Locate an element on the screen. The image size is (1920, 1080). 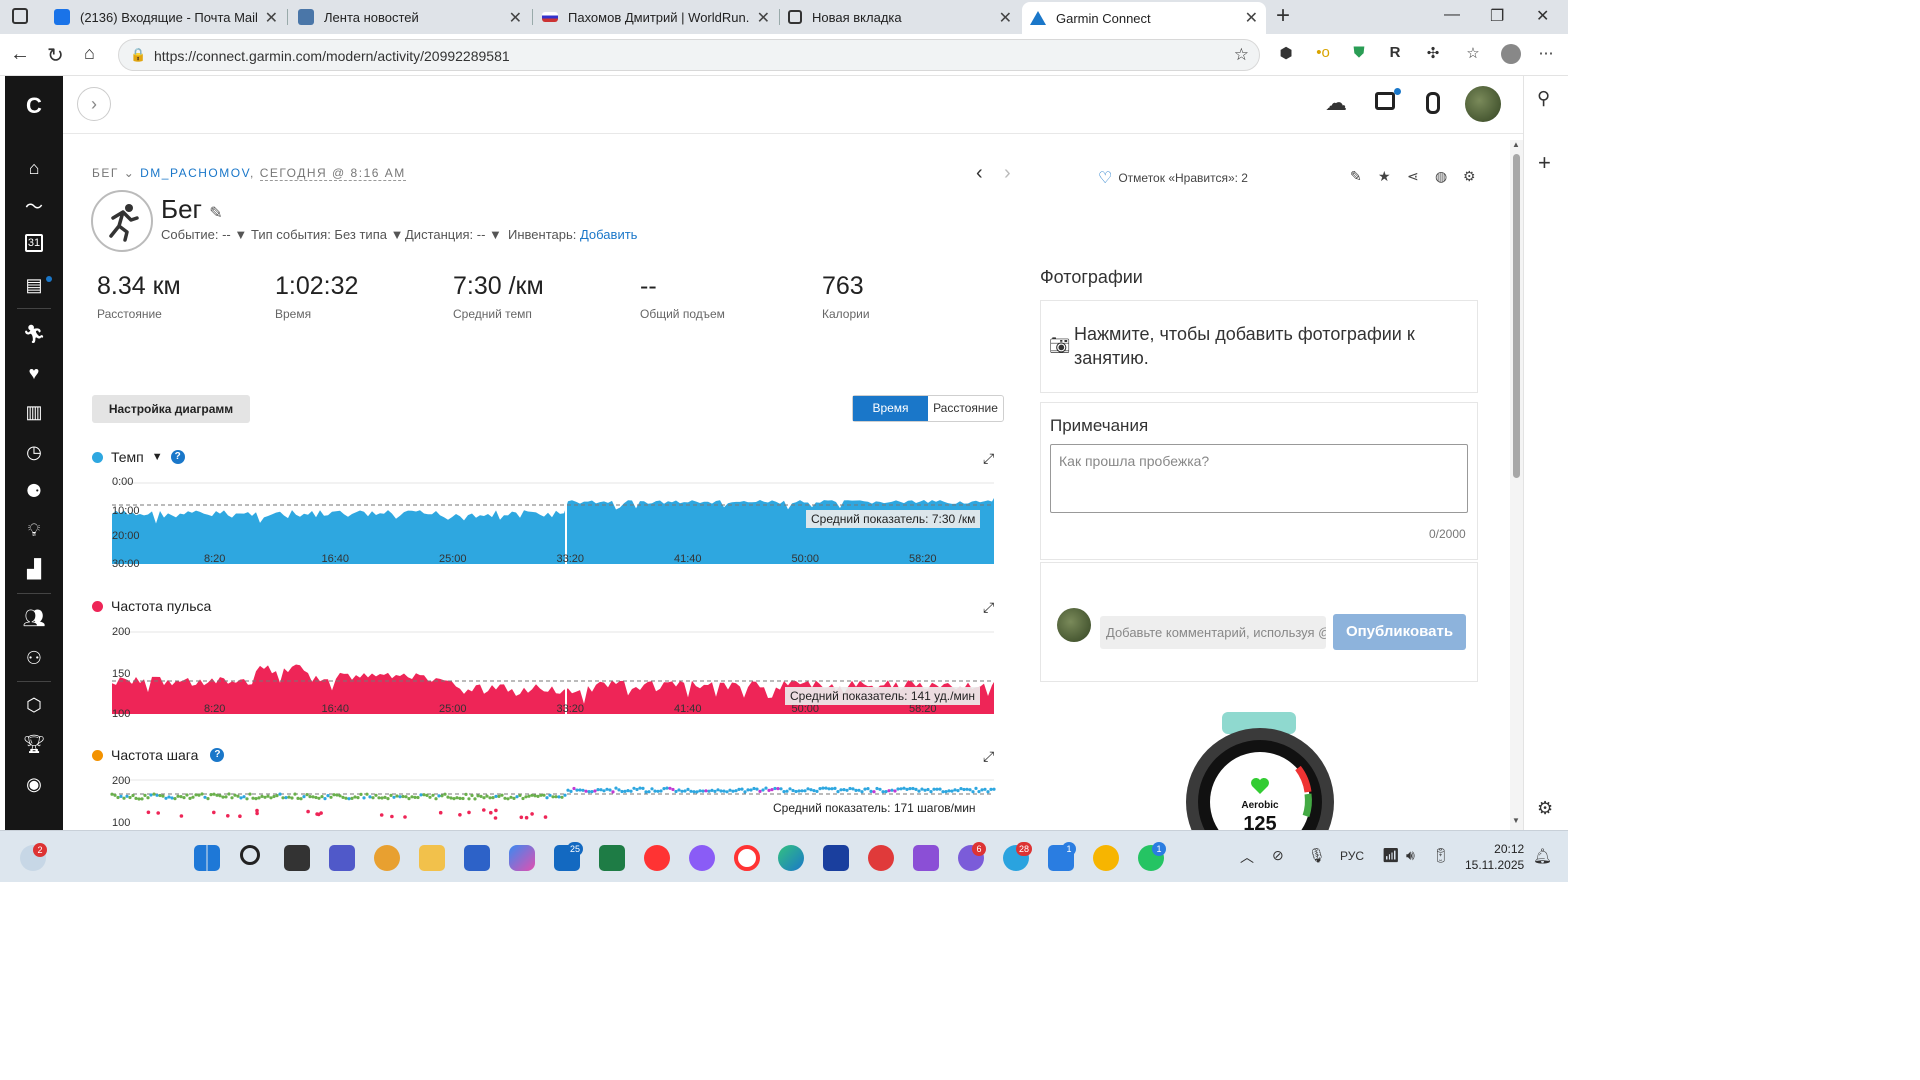
new-tab-button: + is located at coordinates (1283, 16).